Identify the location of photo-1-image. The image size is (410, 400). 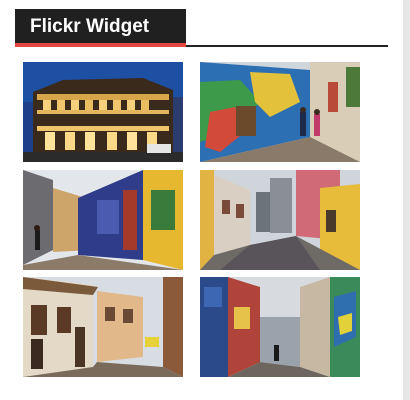
(103, 112).